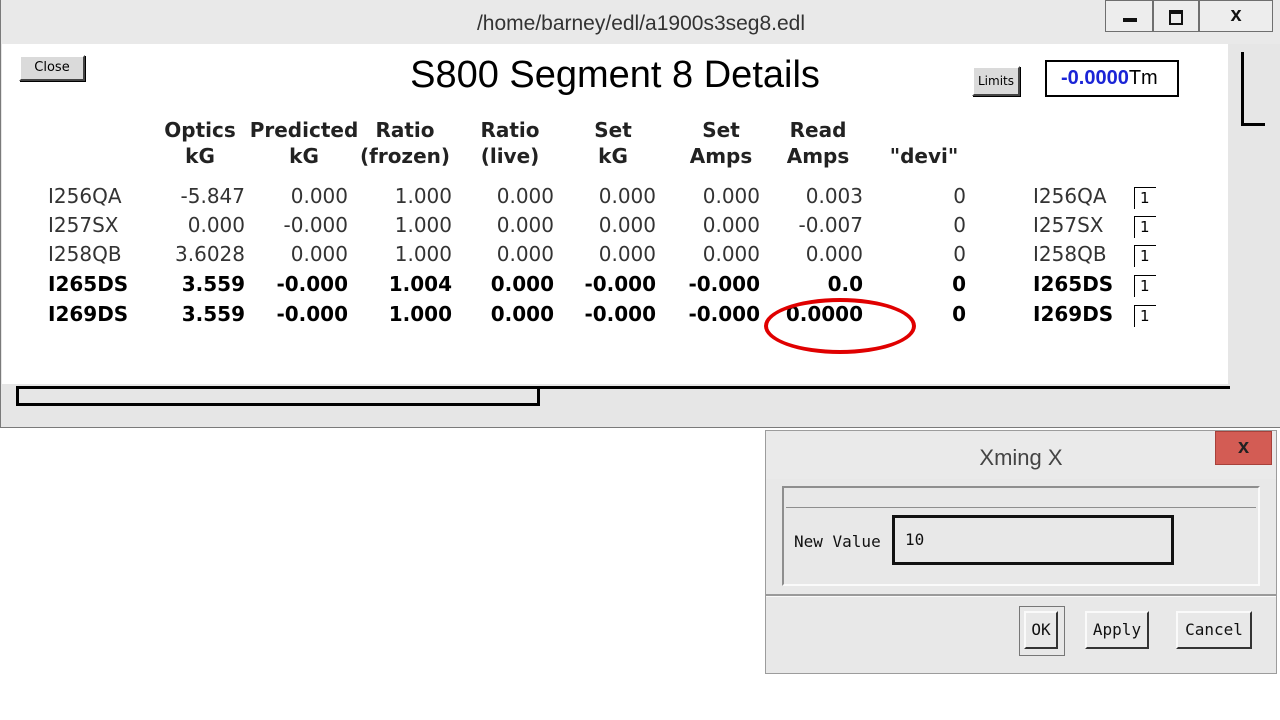  I want to click on window-title: /home/barney/edl/a1900s3seg8.edl, so click(641, 23).